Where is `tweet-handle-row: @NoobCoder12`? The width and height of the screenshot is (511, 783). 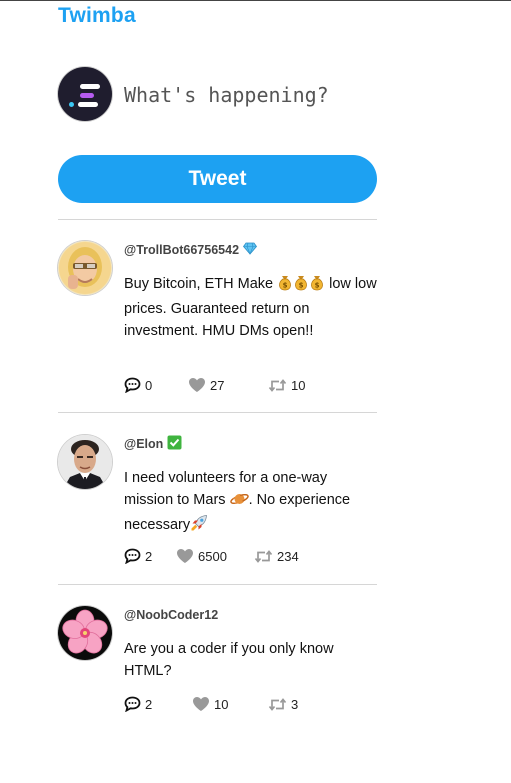 tweet-handle-row: @NoobCoder12 is located at coordinates (250, 615).